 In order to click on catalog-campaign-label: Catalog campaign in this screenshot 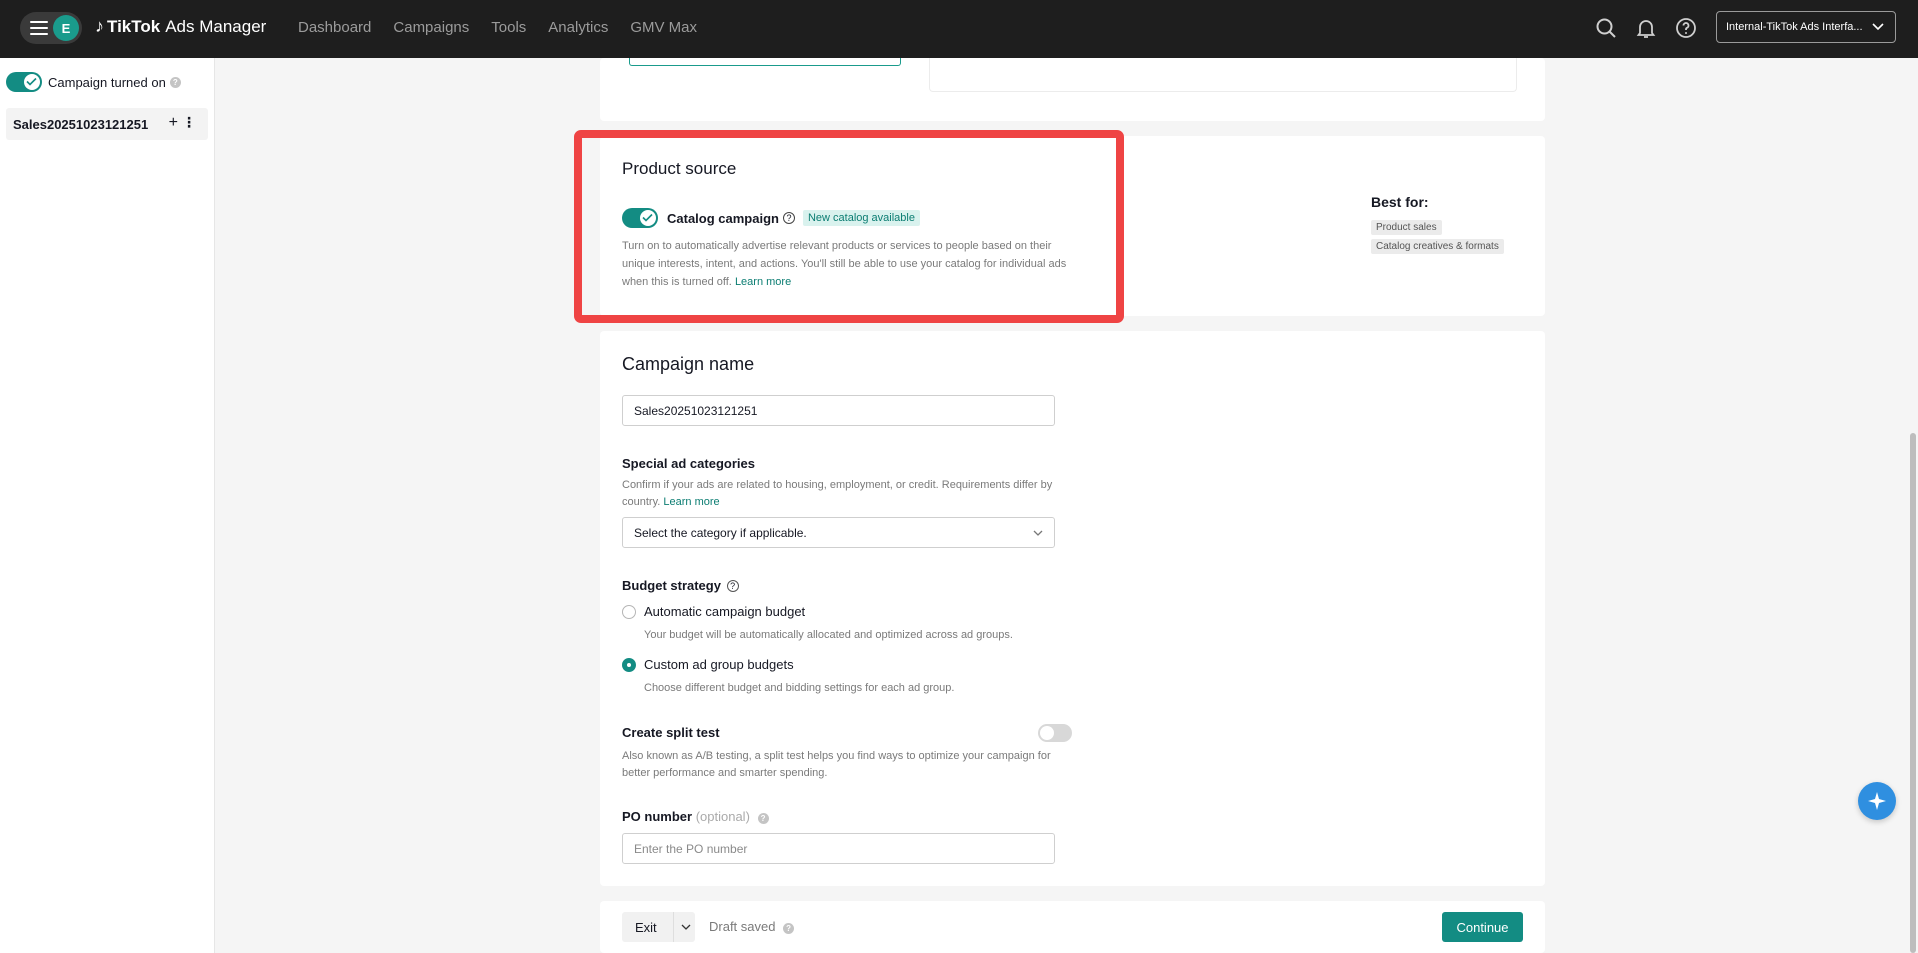, I will do `click(723, 218)`.